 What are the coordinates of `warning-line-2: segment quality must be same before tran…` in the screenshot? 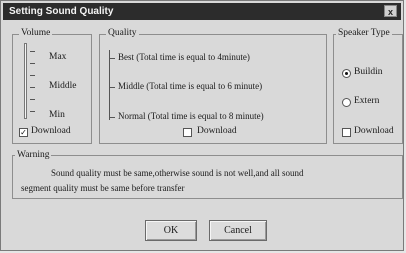 It's located at (103, 188).